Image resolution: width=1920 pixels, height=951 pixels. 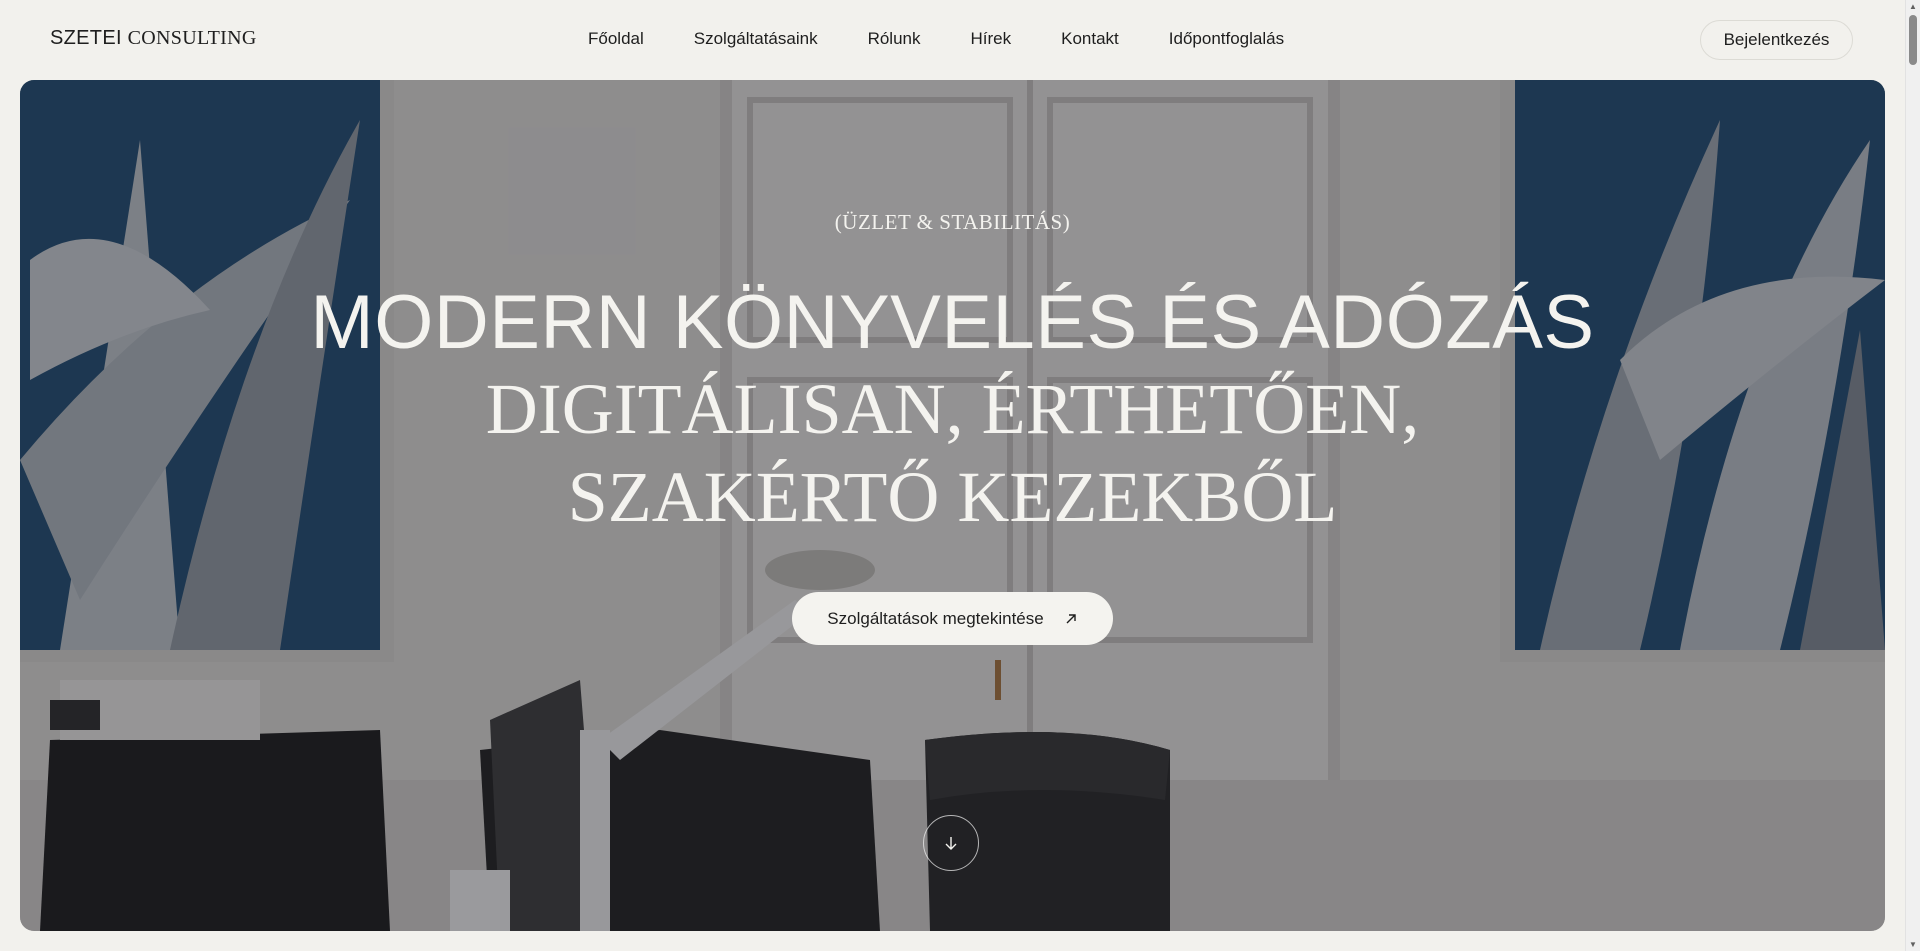 I want to click on scroll-down-button, so click(x=951, y=843).